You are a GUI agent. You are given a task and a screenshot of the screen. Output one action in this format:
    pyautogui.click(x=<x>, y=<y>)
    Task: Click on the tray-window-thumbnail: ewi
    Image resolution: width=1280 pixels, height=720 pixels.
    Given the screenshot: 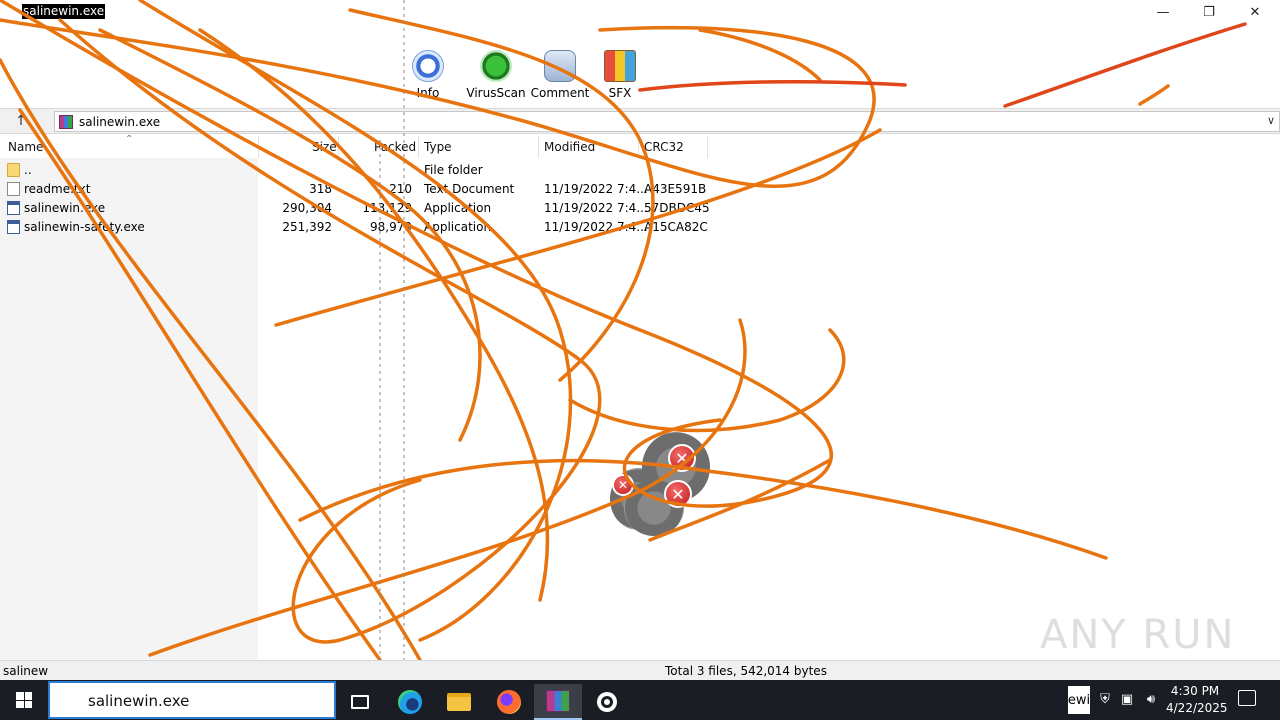 What is the action you would take?
    pyautogui.click(x=1079, y=700)
    